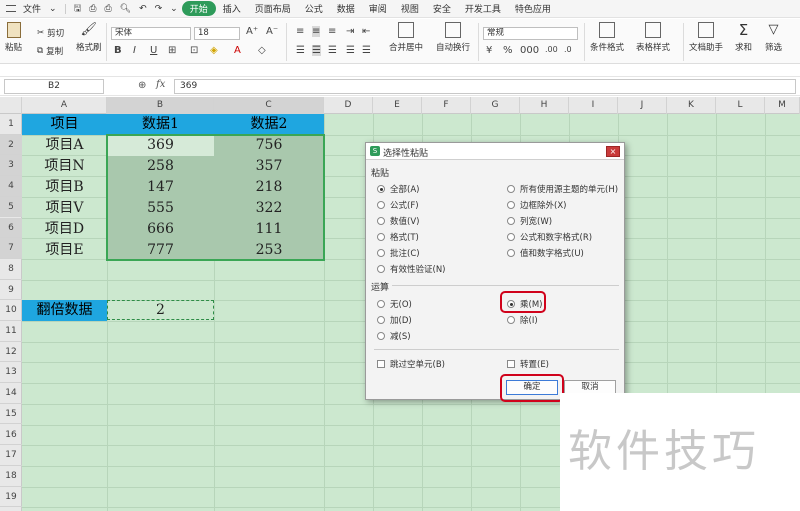 Image resolution: width=800 pixels, height=511 pixels. Describe the element at coordinates (64, 145) in the screenshot. I see `project-name-cell: 项目A` at that location.